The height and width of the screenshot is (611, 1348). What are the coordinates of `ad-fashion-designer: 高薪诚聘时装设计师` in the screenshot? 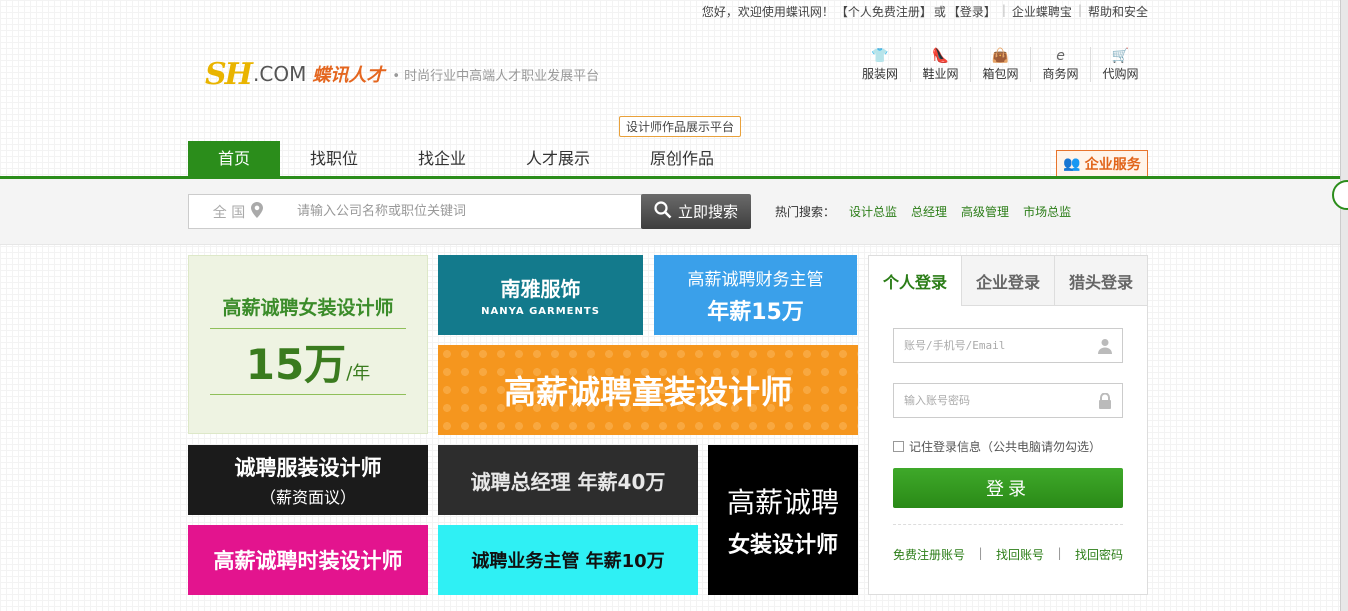 It's located at (308, 560).